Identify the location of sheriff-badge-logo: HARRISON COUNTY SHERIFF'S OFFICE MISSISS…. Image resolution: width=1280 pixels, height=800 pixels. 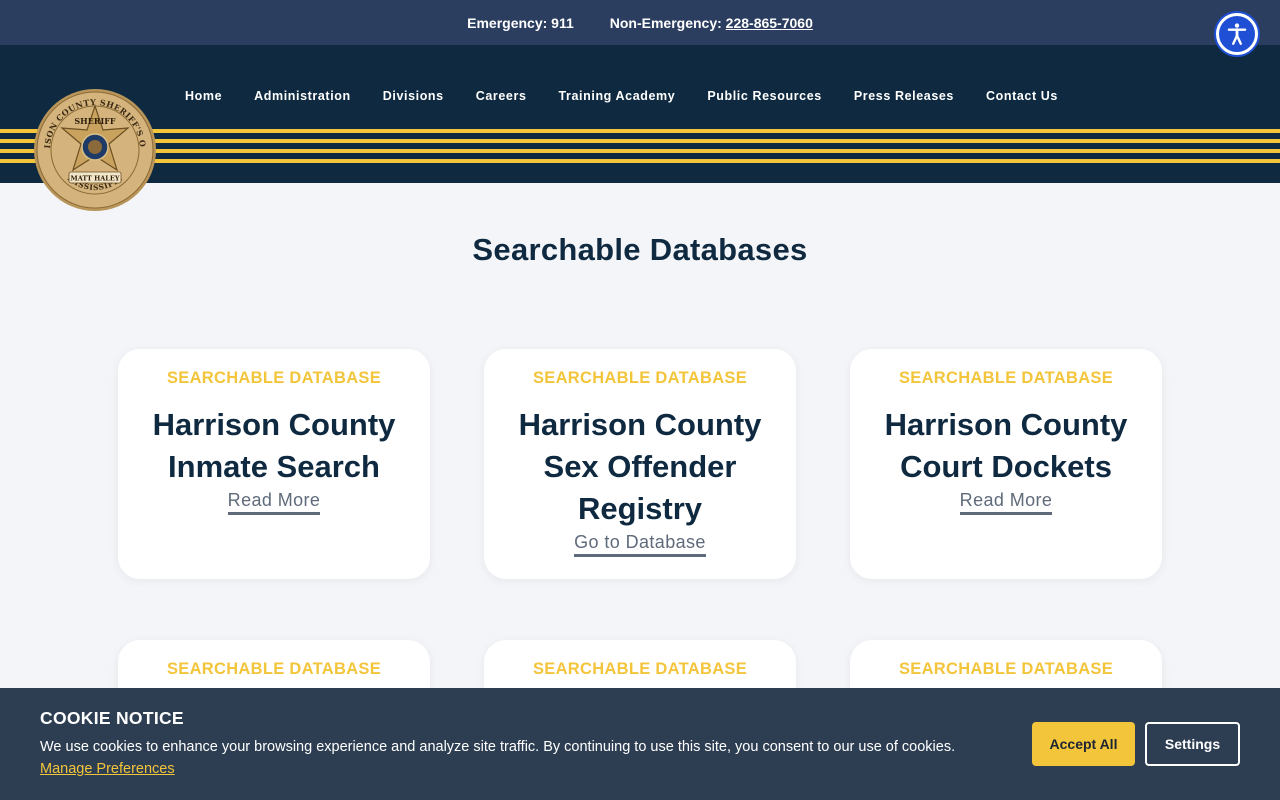
(95, 150).